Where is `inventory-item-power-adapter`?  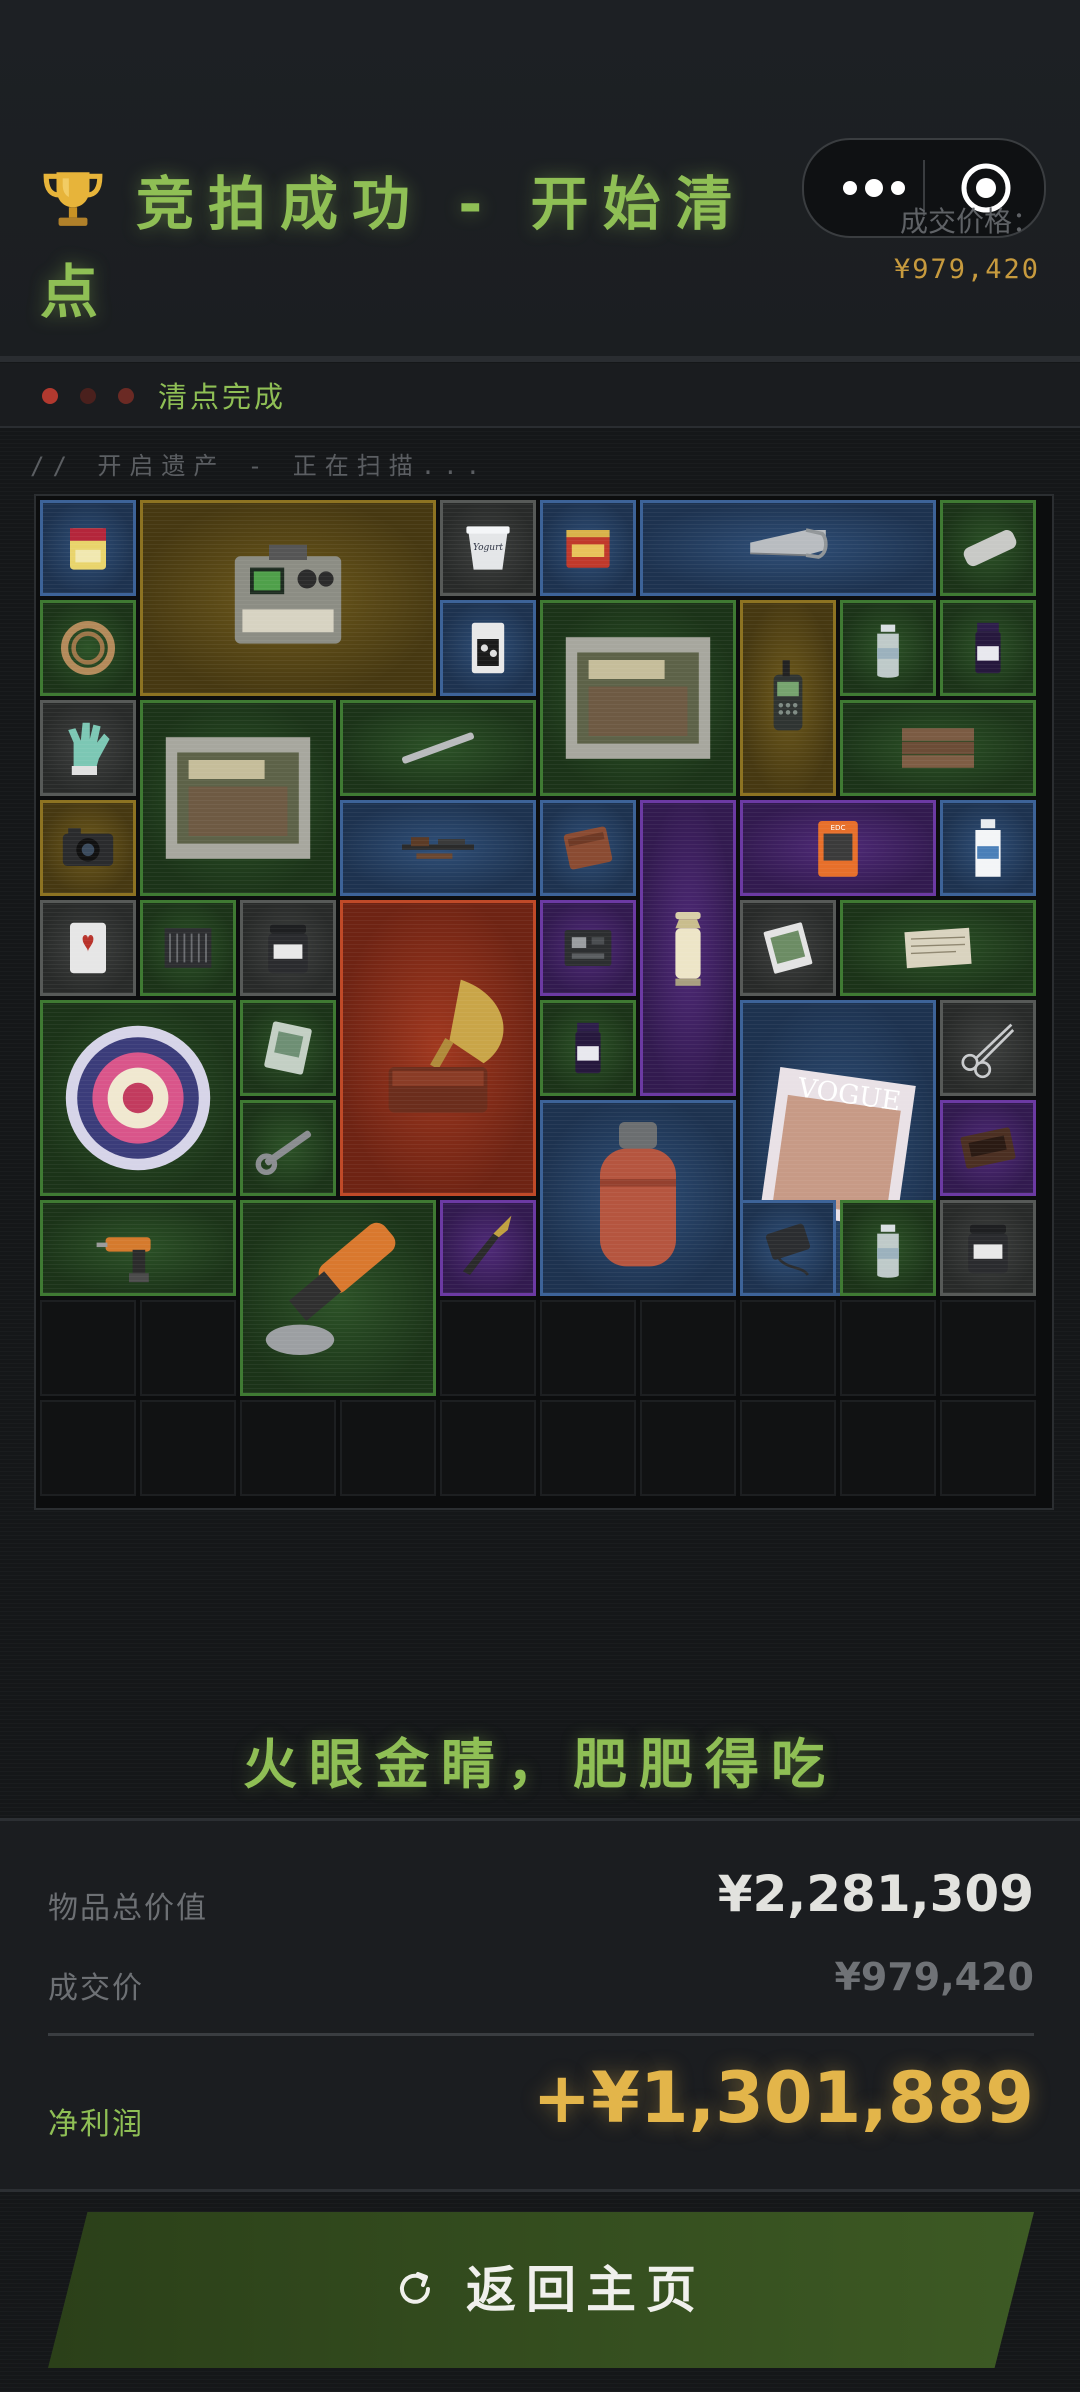 inventory-item-power-adapter is located at coordinates (788, 1248).